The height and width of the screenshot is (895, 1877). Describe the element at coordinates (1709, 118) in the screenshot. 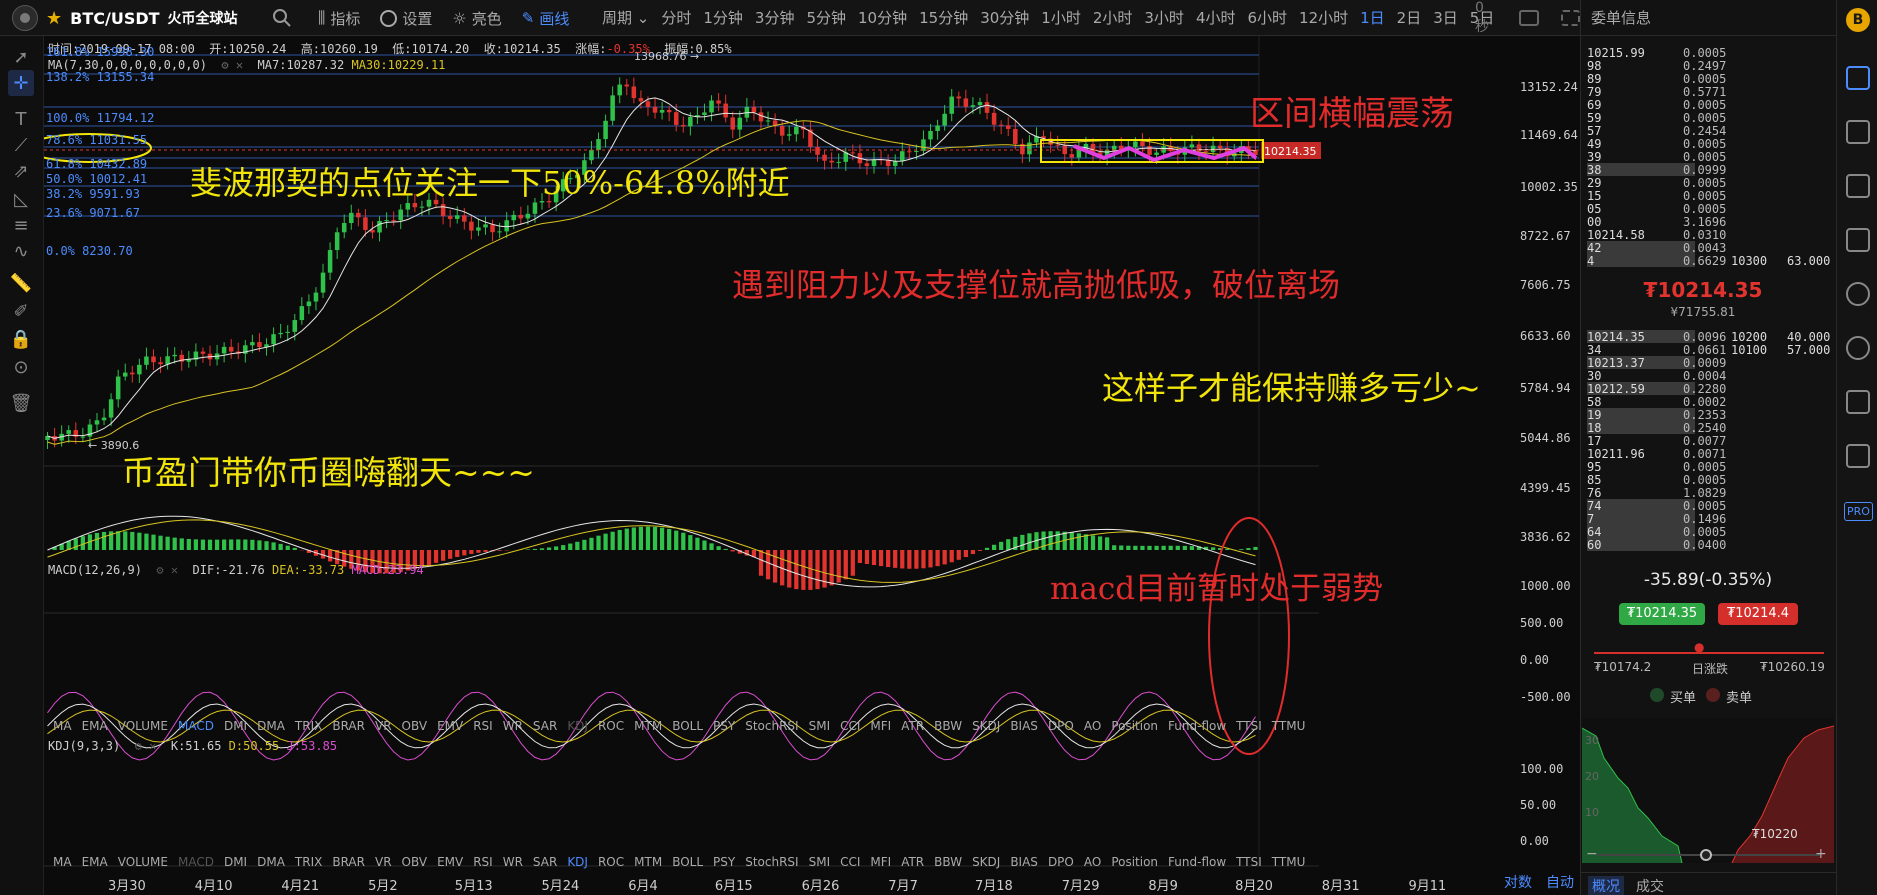

I see `ask-row: 59 0.0005` at that location.